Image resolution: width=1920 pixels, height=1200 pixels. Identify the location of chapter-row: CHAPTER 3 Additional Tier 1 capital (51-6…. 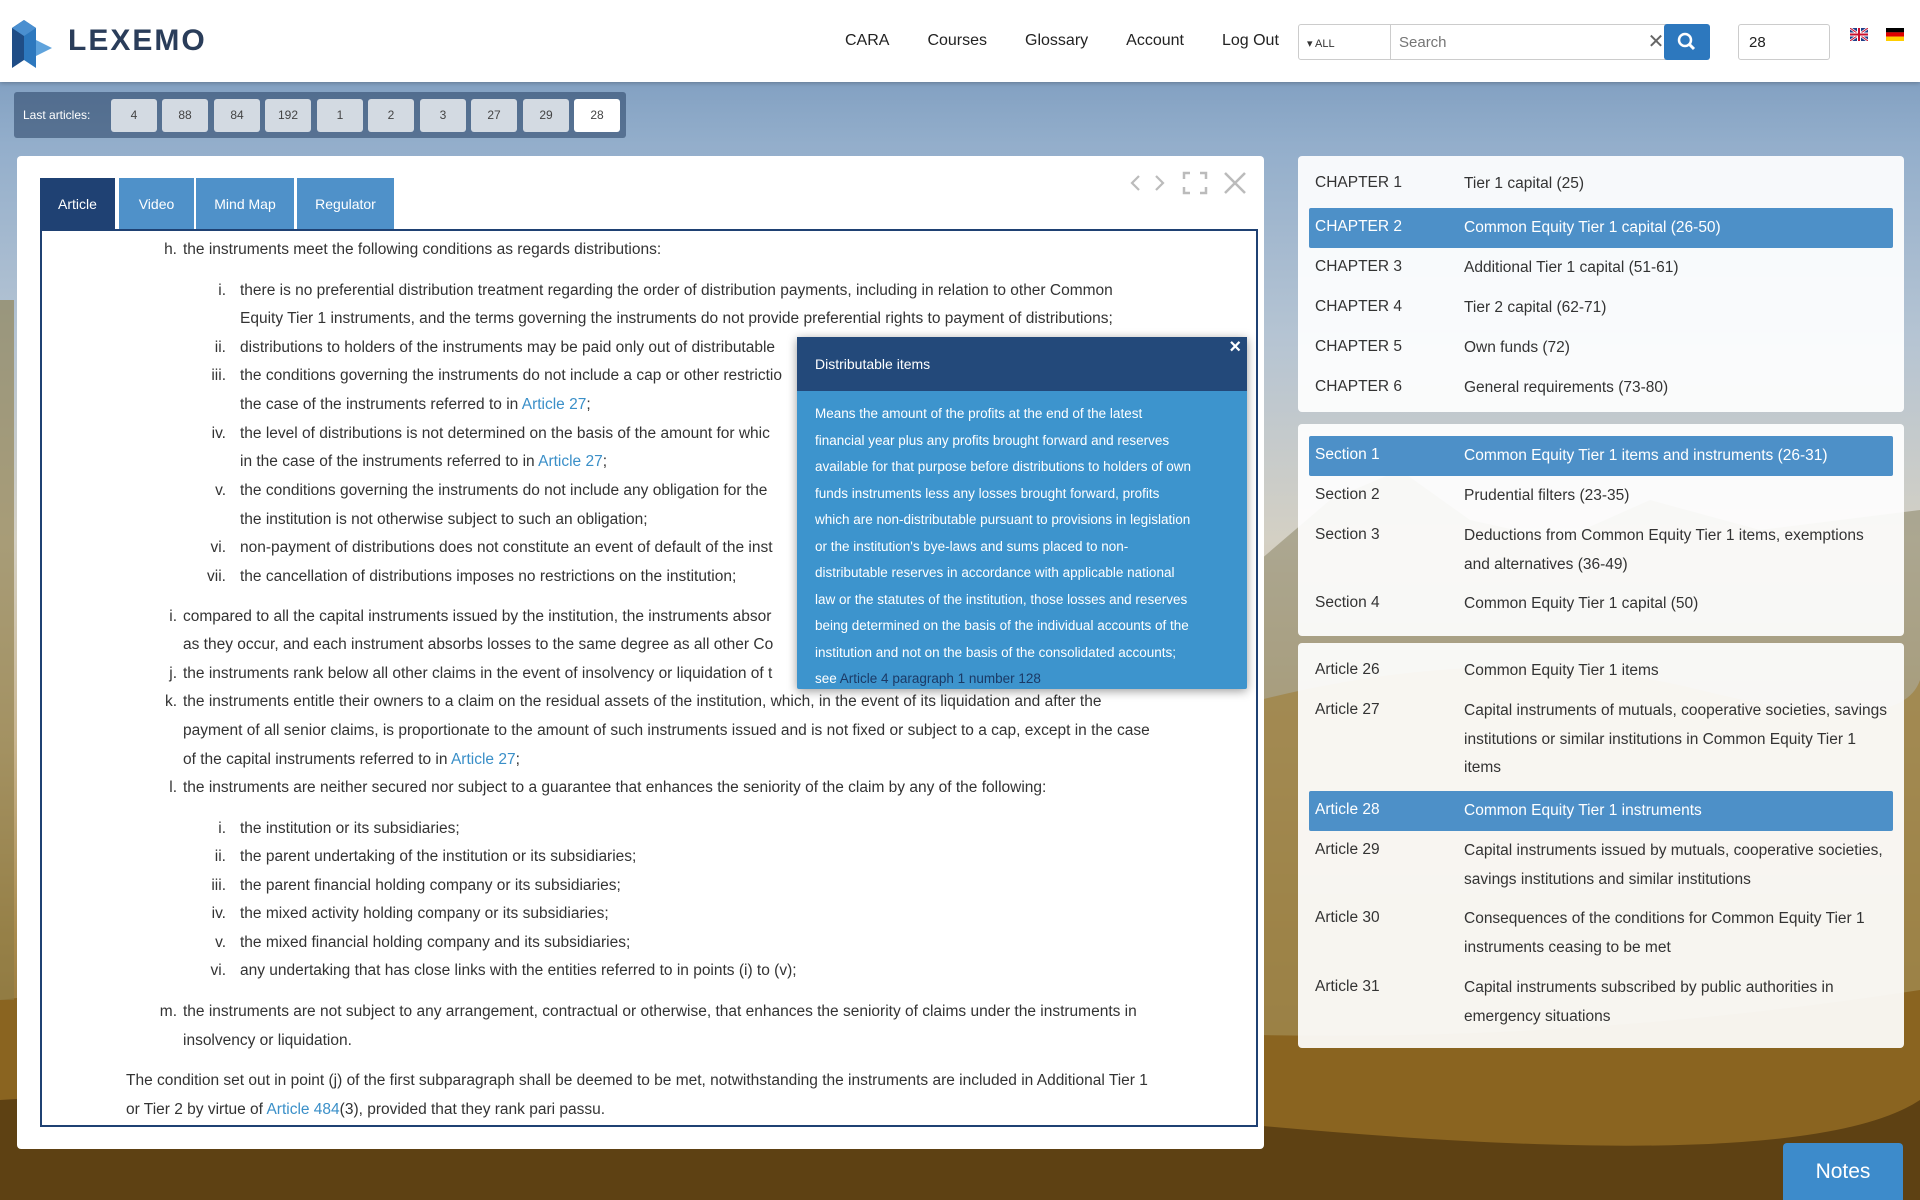
(1601, 268).